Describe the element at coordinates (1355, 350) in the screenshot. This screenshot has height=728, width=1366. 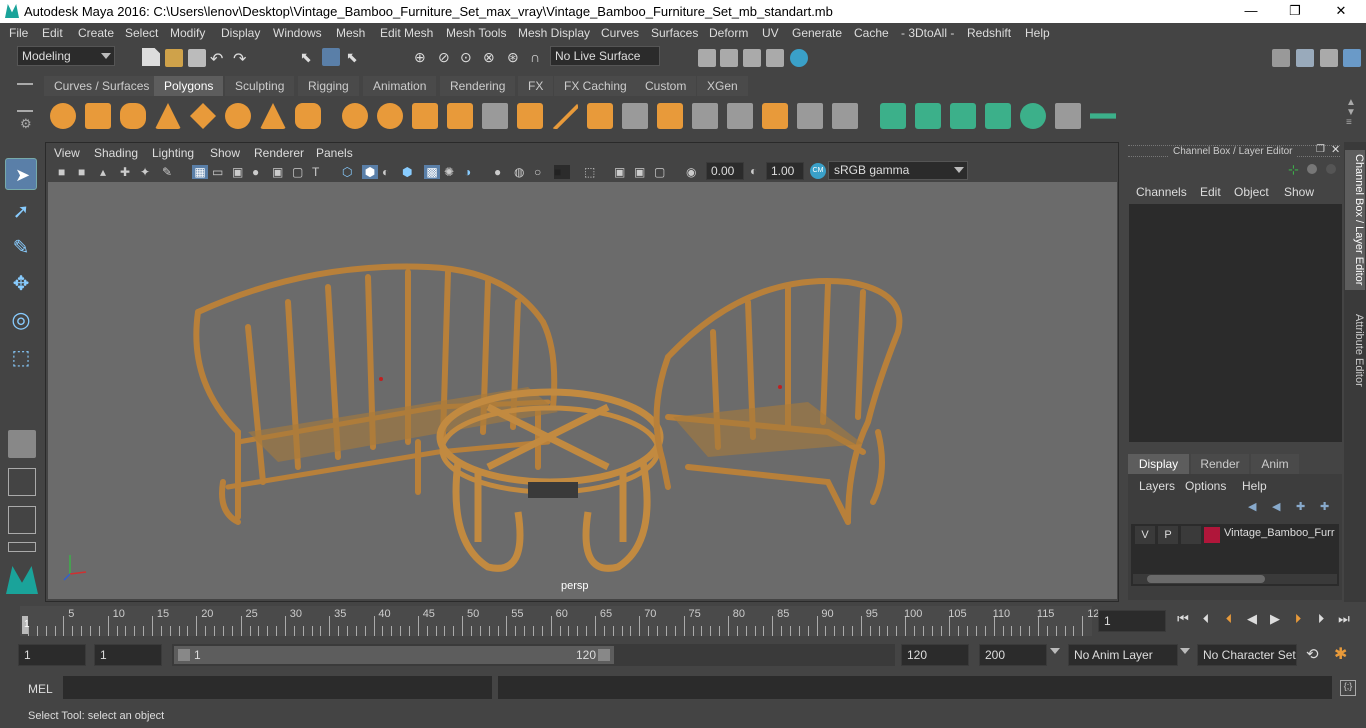
I see `tab-attribute-editor: Attribute Editor` at that location.